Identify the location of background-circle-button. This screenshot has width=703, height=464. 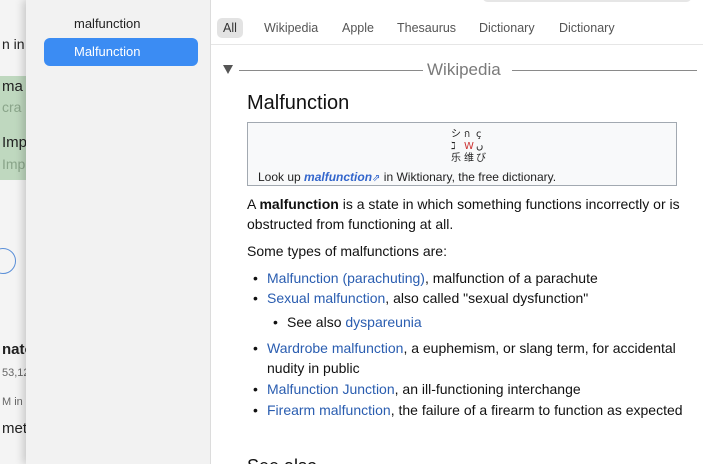
(8, 261).